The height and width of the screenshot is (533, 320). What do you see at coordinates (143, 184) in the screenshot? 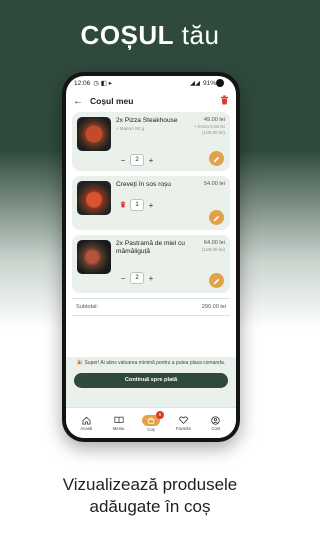
I see `product-name: Creveți în sos roșu` at bounding box center [143, 184].